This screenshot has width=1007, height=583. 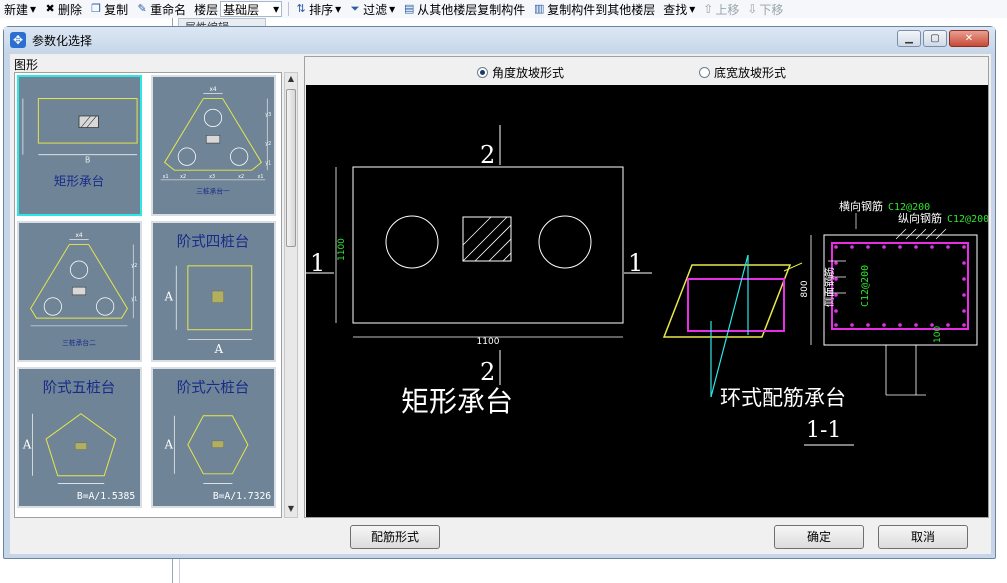 What do you see at coordinates (771, 9) in the screenshot?
I see `move-down-label: 下移` at bounding box center [771, 9].